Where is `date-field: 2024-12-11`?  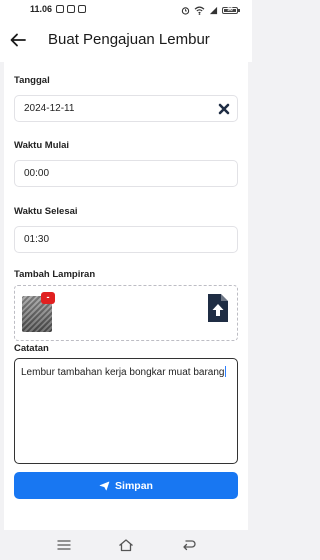 date-field: 2024-12-11 is located at coordinates (126, 108).